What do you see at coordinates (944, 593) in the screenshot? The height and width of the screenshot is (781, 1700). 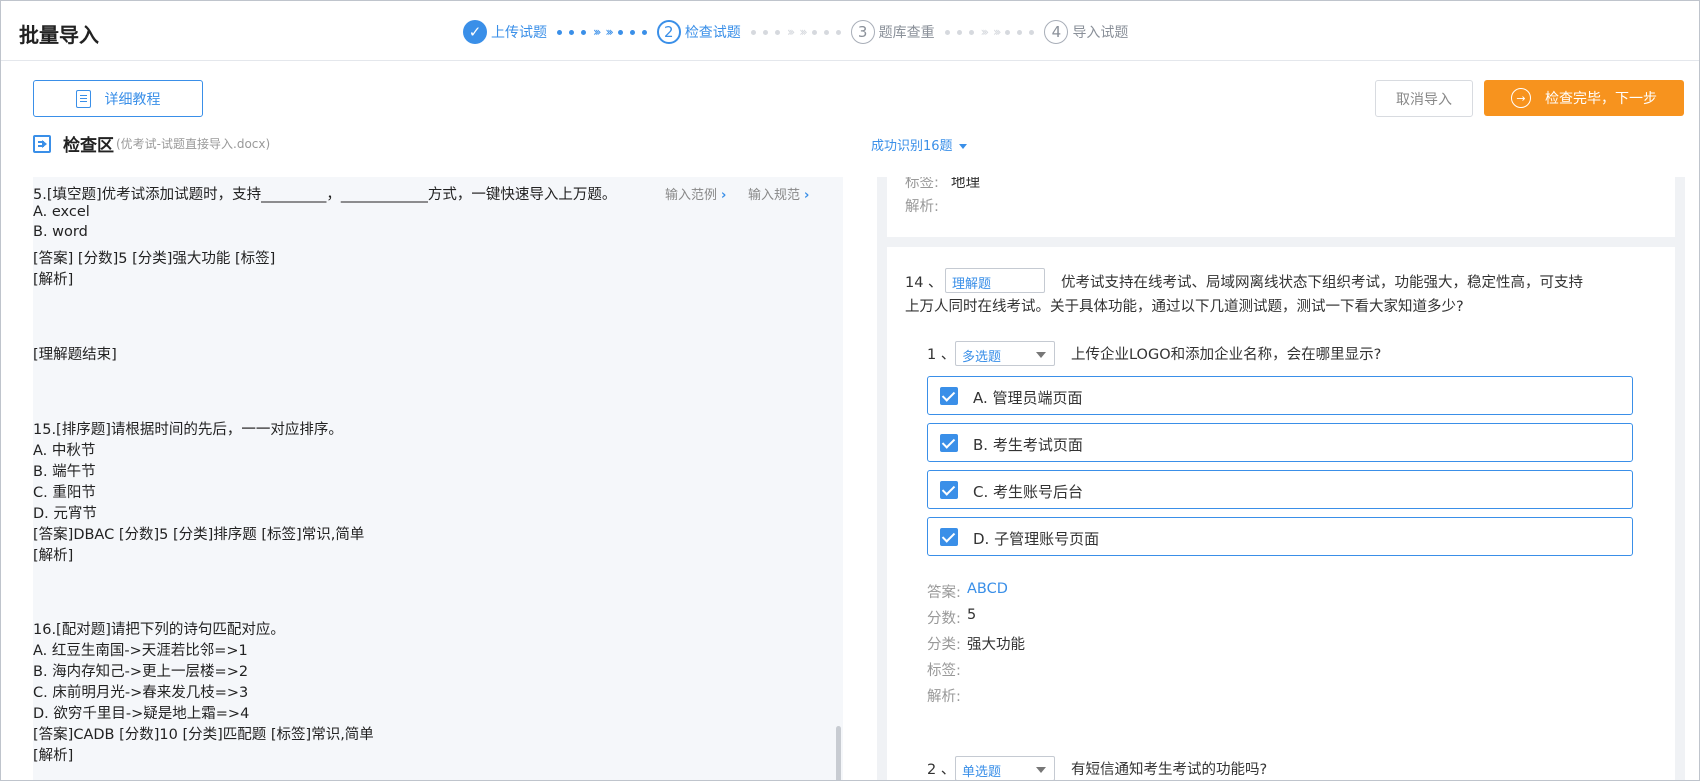 I see `answer-label: 答案:` at bounding box center [944, 593].